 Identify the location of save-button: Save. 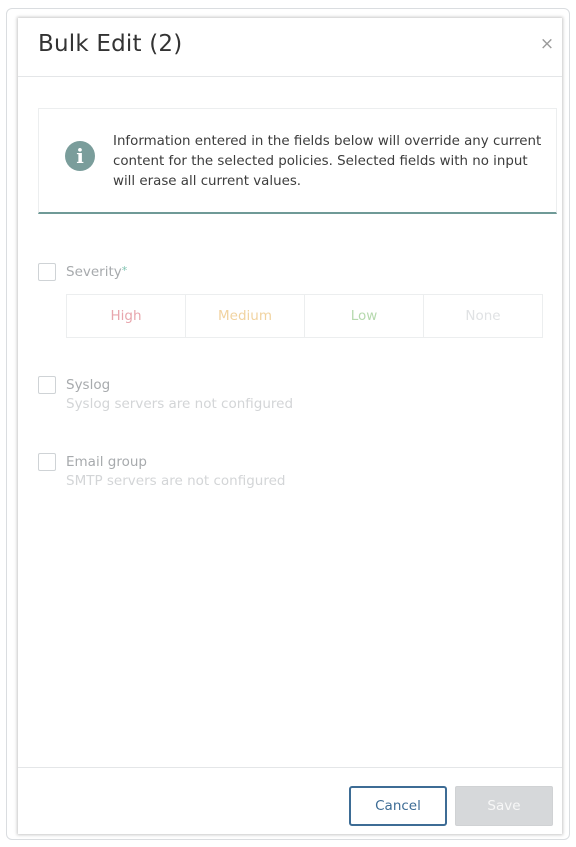
(504, 806).